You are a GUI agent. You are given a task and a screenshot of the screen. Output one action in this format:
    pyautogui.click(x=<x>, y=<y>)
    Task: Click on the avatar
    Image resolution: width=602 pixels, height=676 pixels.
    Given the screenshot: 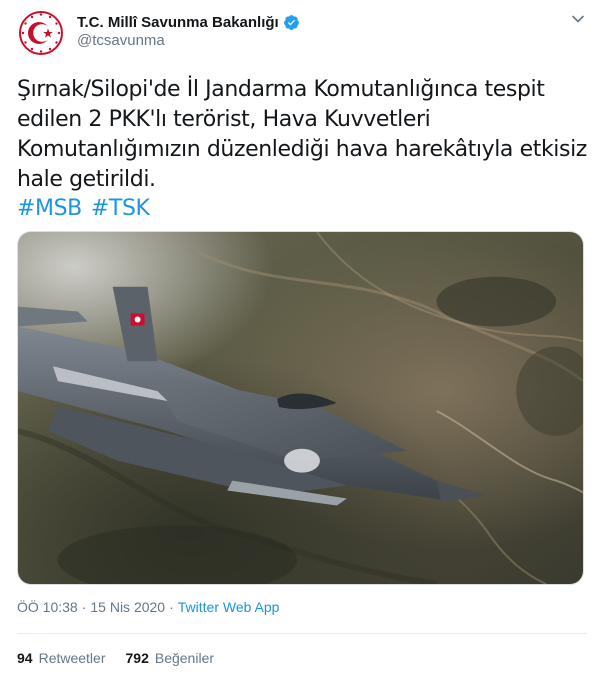 What is the action you would take?
    pyautogui.click(x=41, y=33)
    